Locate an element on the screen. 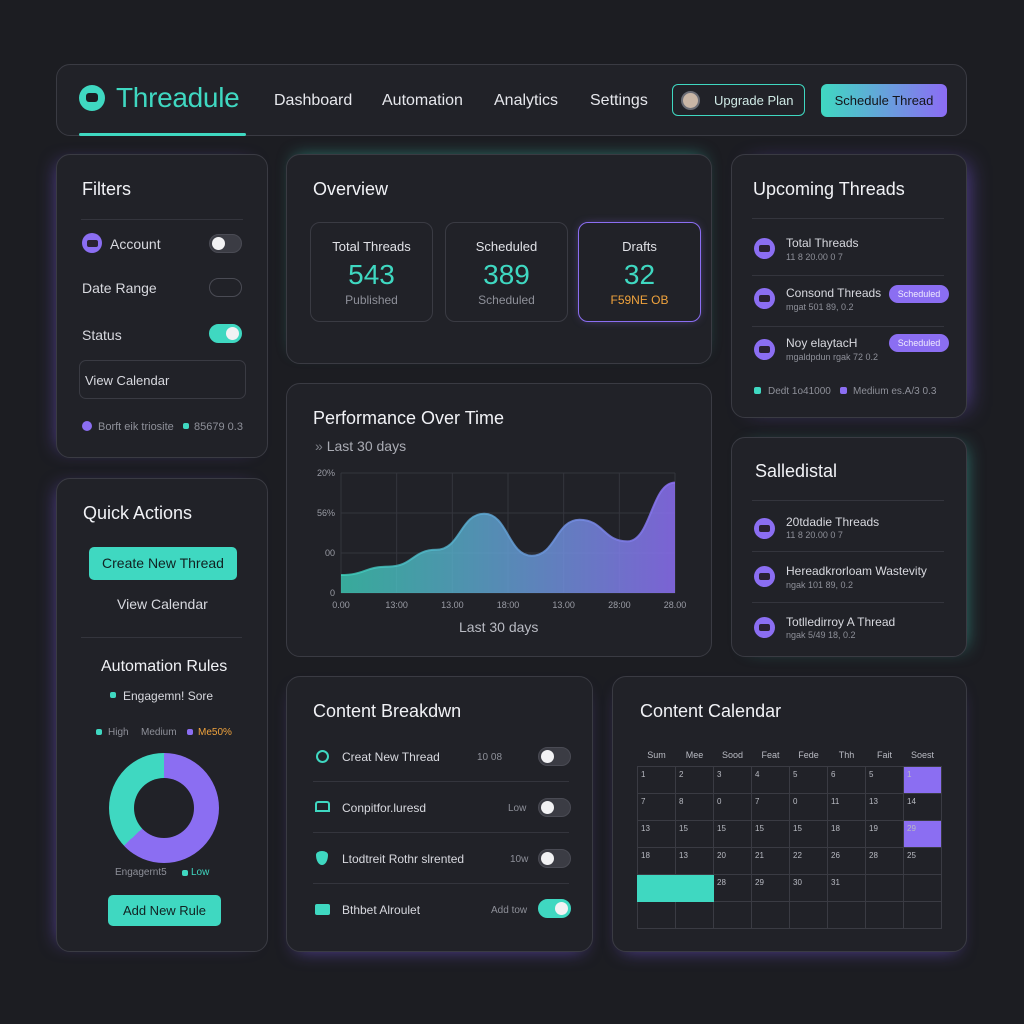 Image resolution: width=1024 pixels, height=1024 pixels. breakdown-title: Content Breakdwn is located at coordinates (387, 711).